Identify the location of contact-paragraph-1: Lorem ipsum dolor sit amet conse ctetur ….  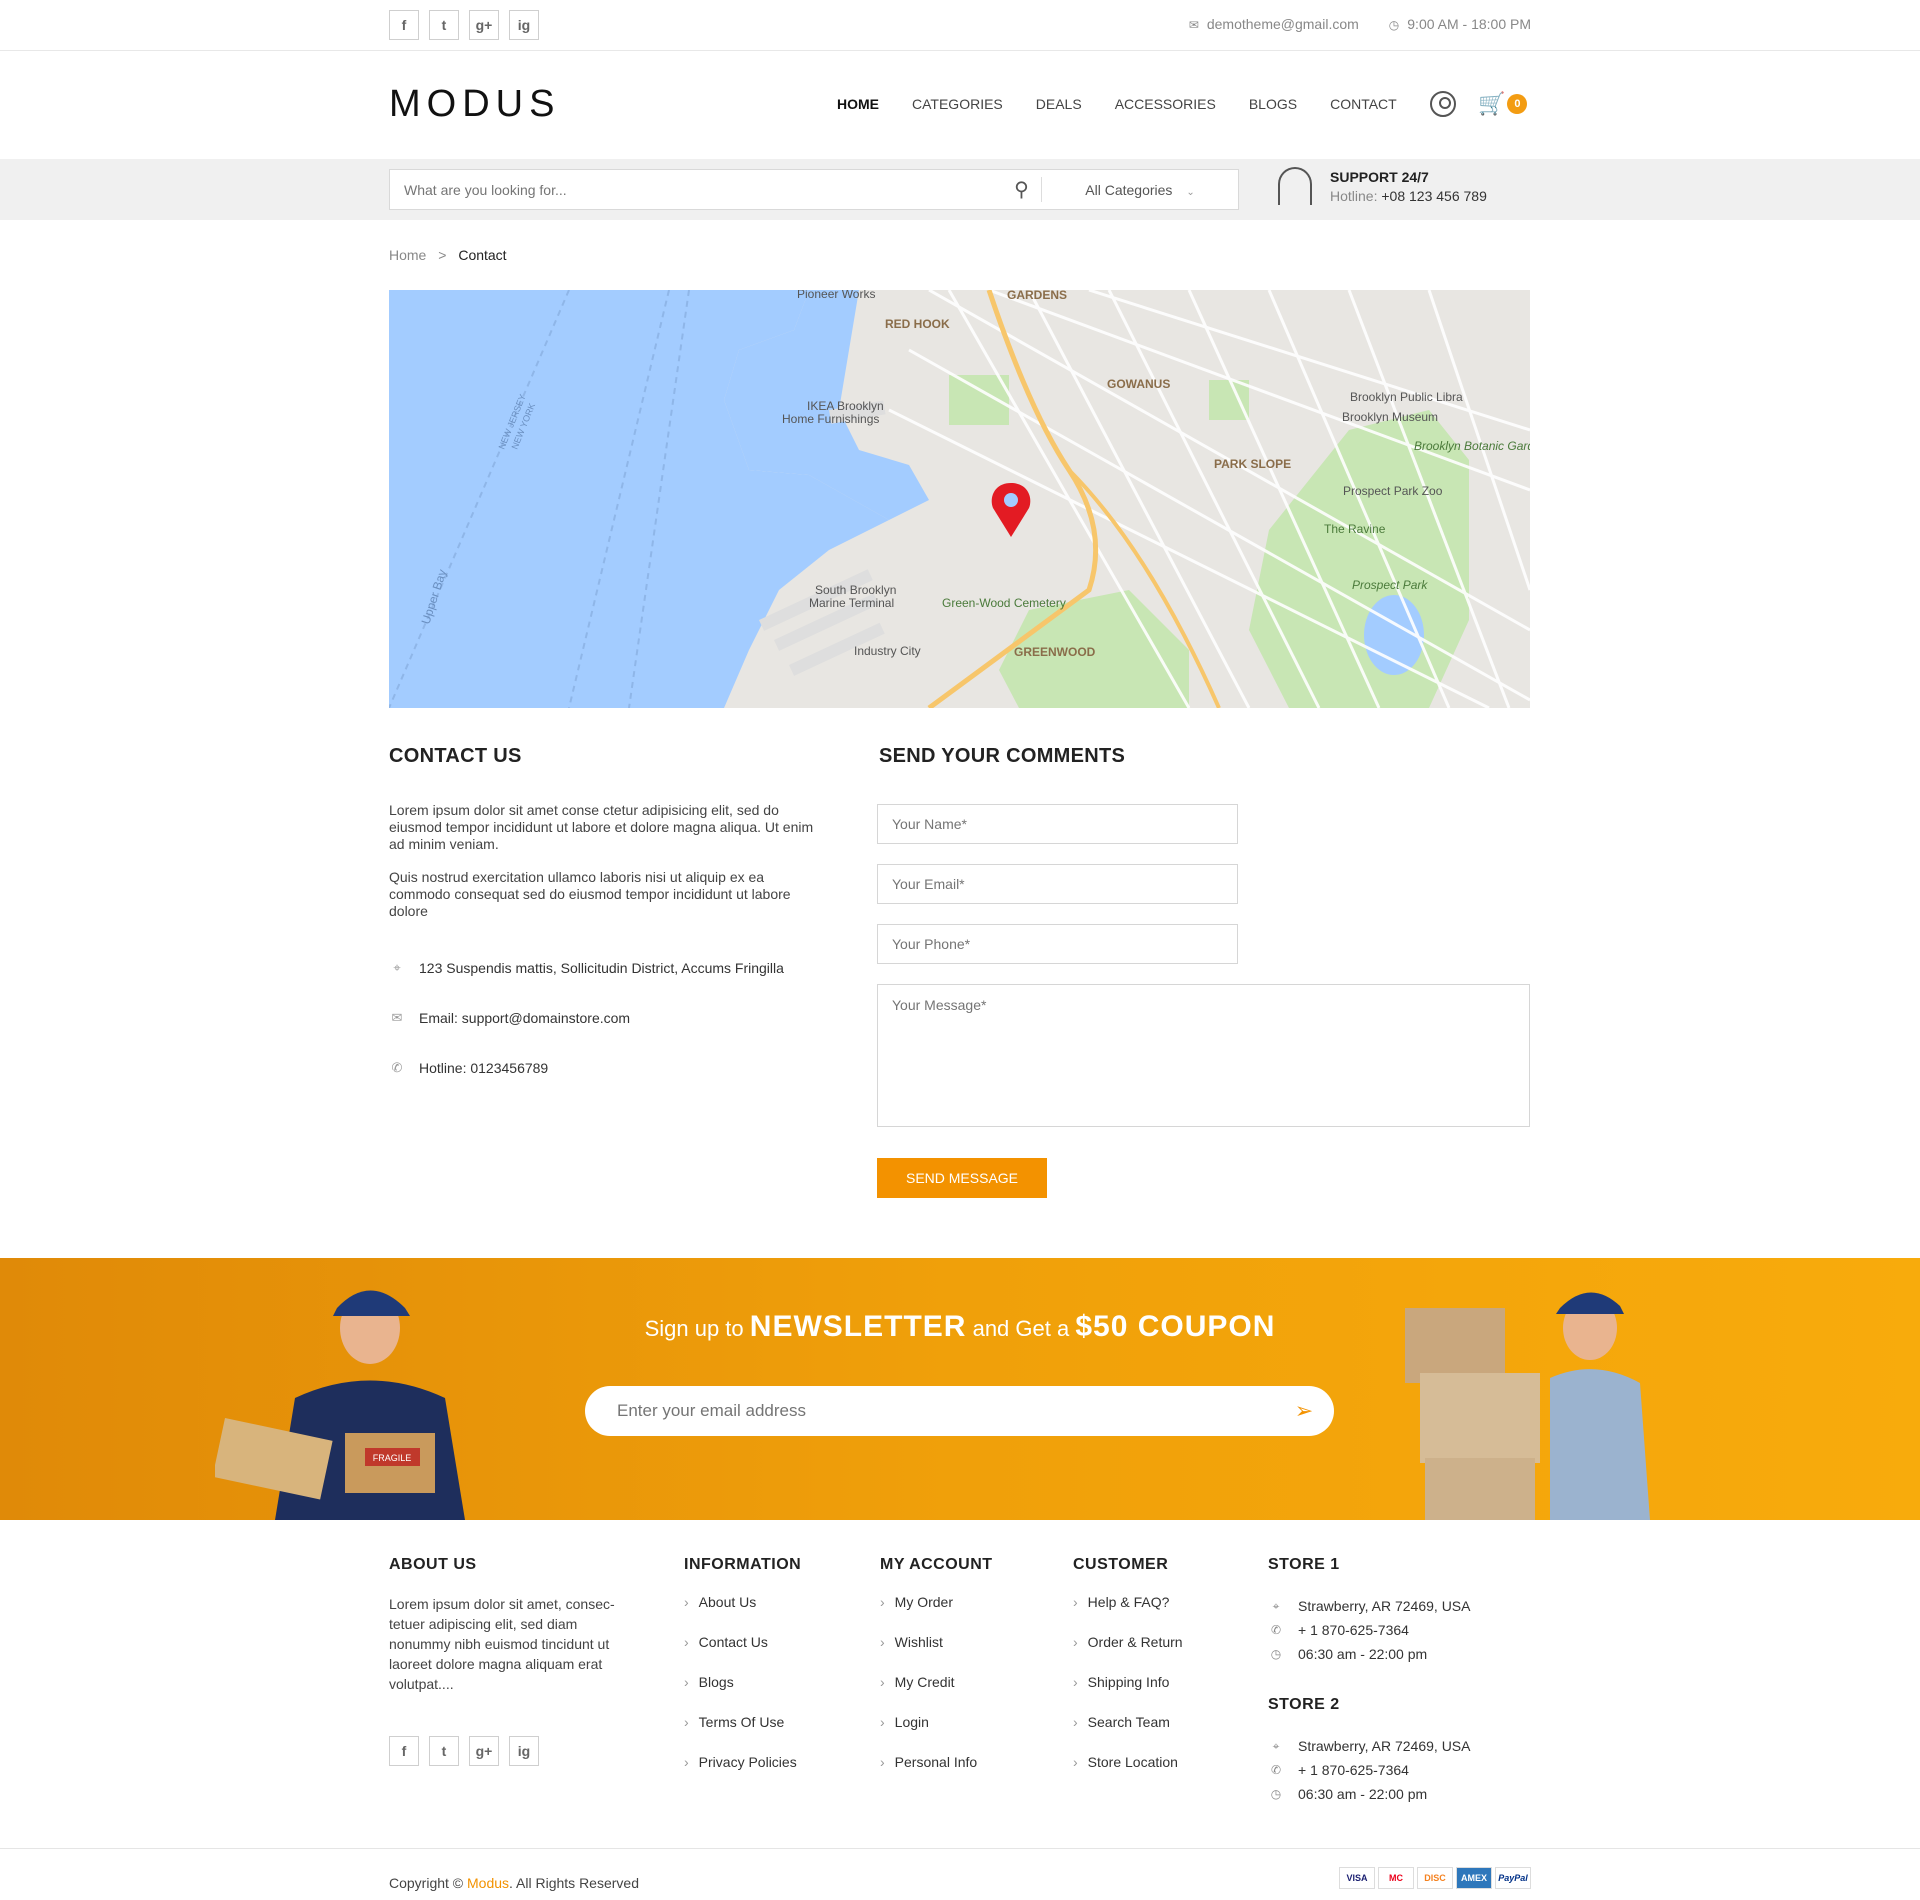
(601, 827).